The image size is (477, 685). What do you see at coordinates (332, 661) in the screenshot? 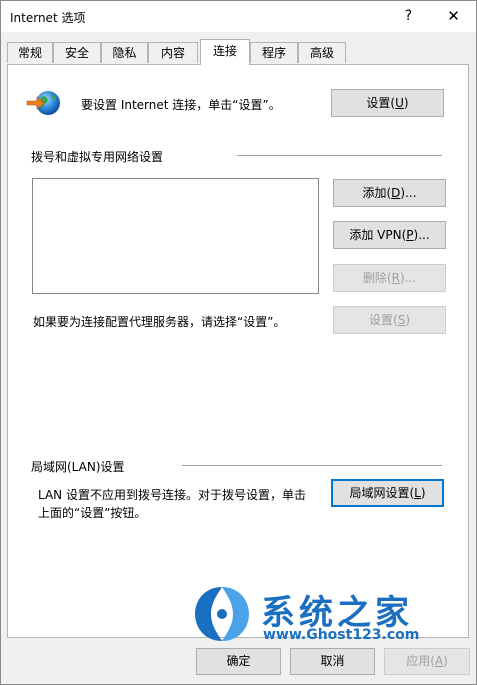
I see `cancel-button: 取消` at bounding box center [332, 661].